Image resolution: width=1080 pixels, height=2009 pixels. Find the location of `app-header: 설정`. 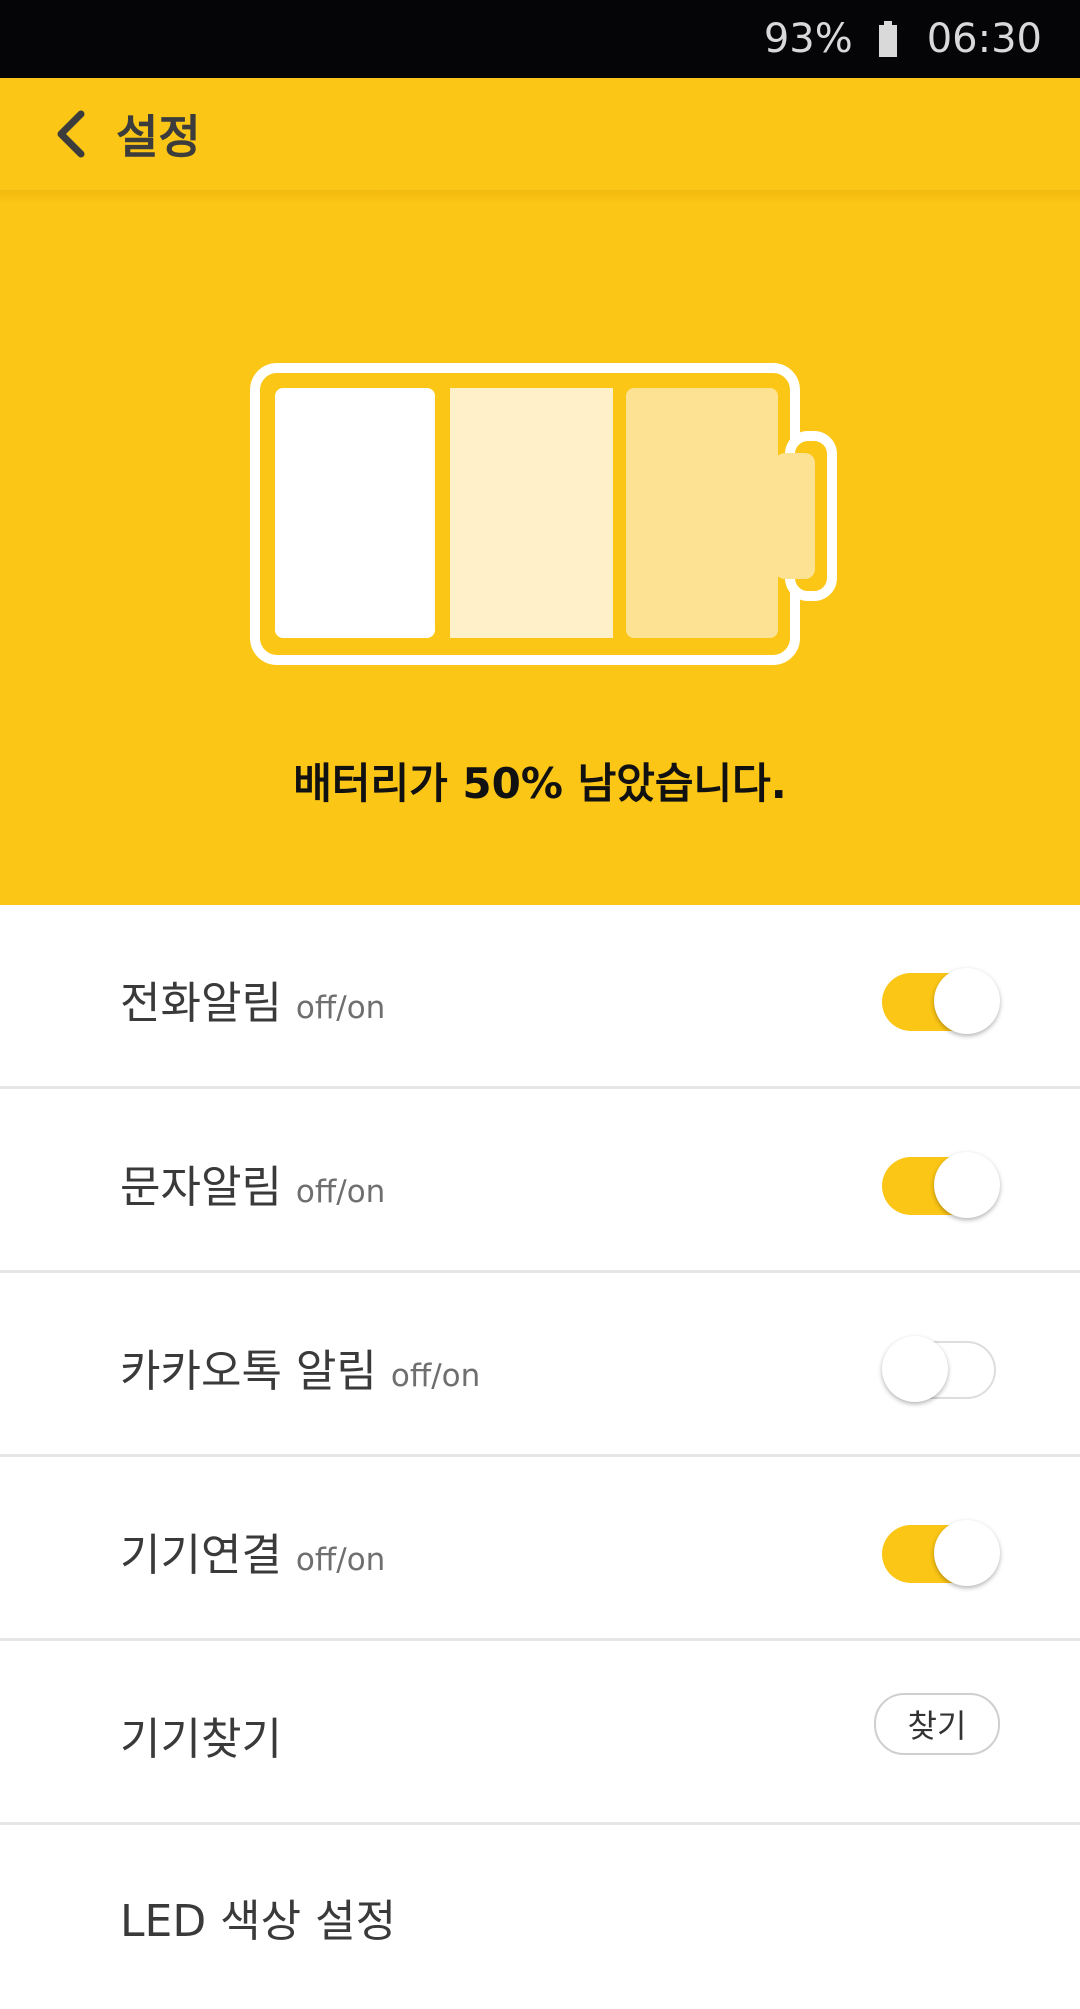

app-header: 설정 is located at coordinates (540, 134).